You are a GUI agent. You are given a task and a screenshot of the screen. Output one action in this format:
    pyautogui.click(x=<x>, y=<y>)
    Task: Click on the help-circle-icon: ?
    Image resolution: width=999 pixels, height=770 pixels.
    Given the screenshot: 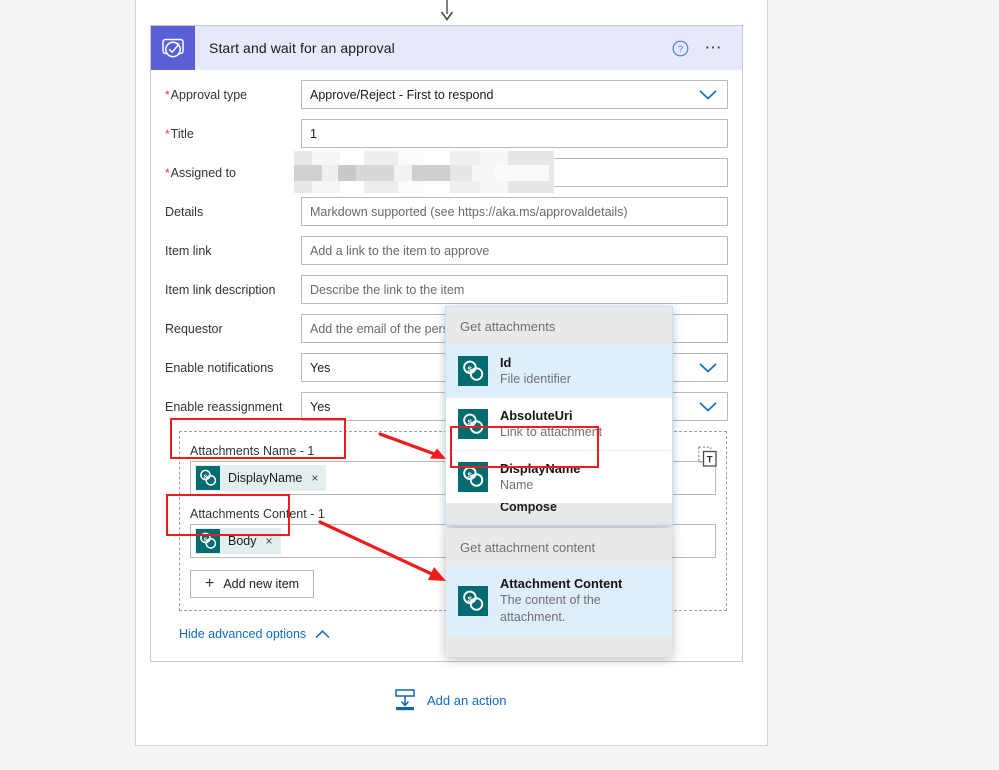 What is the action you would take?
    pyautogui.click(x=680, y=48)
    